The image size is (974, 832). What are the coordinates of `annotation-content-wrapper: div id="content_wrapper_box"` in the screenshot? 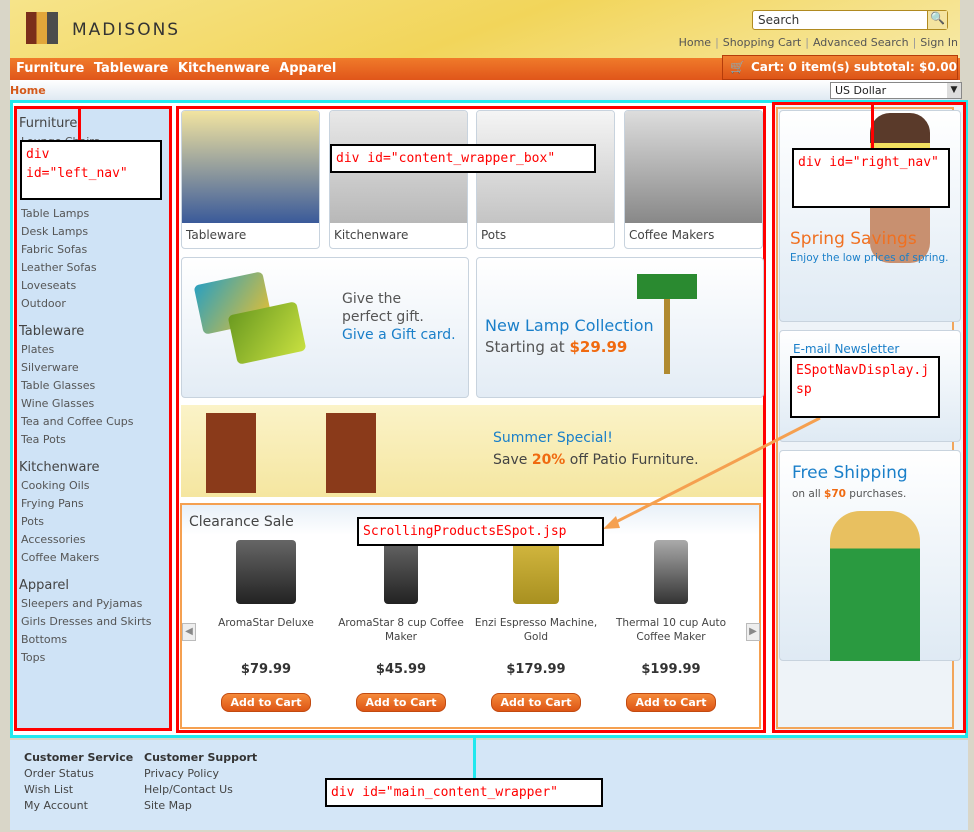 It's located at (463, 158).